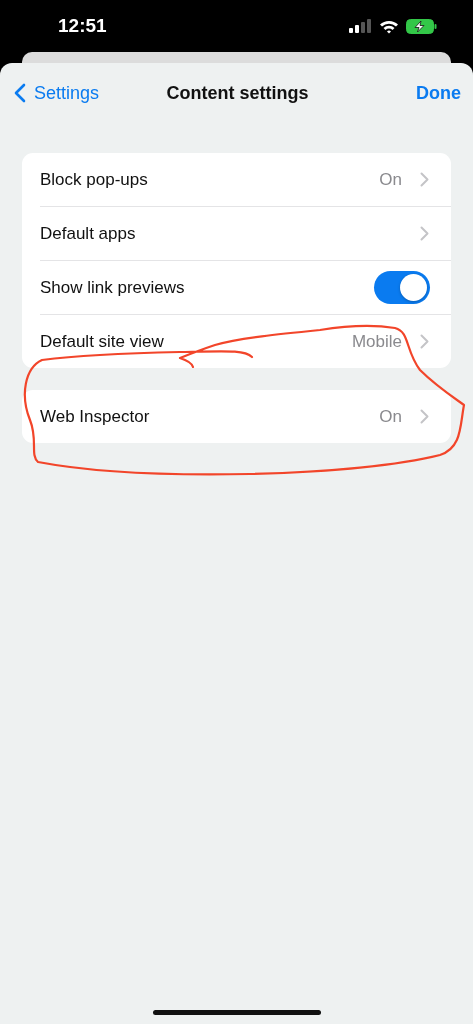 The width and height of the screenshot is (473, 1024). Describe the element at coordinates (102, 341) in the screenshot. I see `row-label: Default site view` at that location.